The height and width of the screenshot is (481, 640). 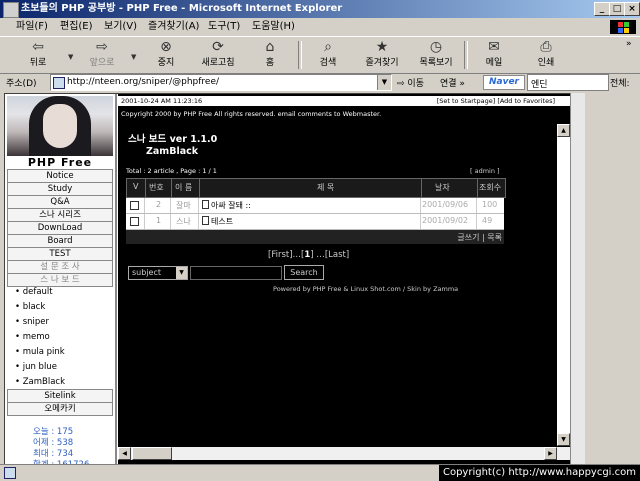 I want to click on go-button: ⇨ 이동, so click(x=410, y=82).